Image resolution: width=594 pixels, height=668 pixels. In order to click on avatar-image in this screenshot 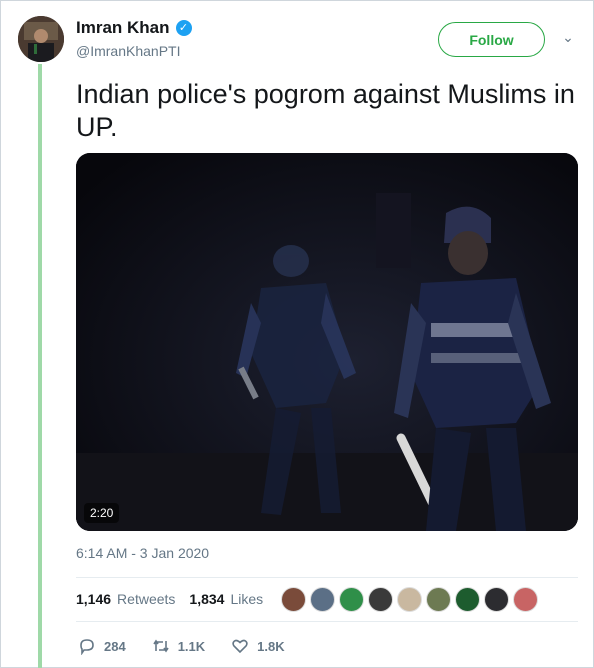, I will do `click(41, 39)`.